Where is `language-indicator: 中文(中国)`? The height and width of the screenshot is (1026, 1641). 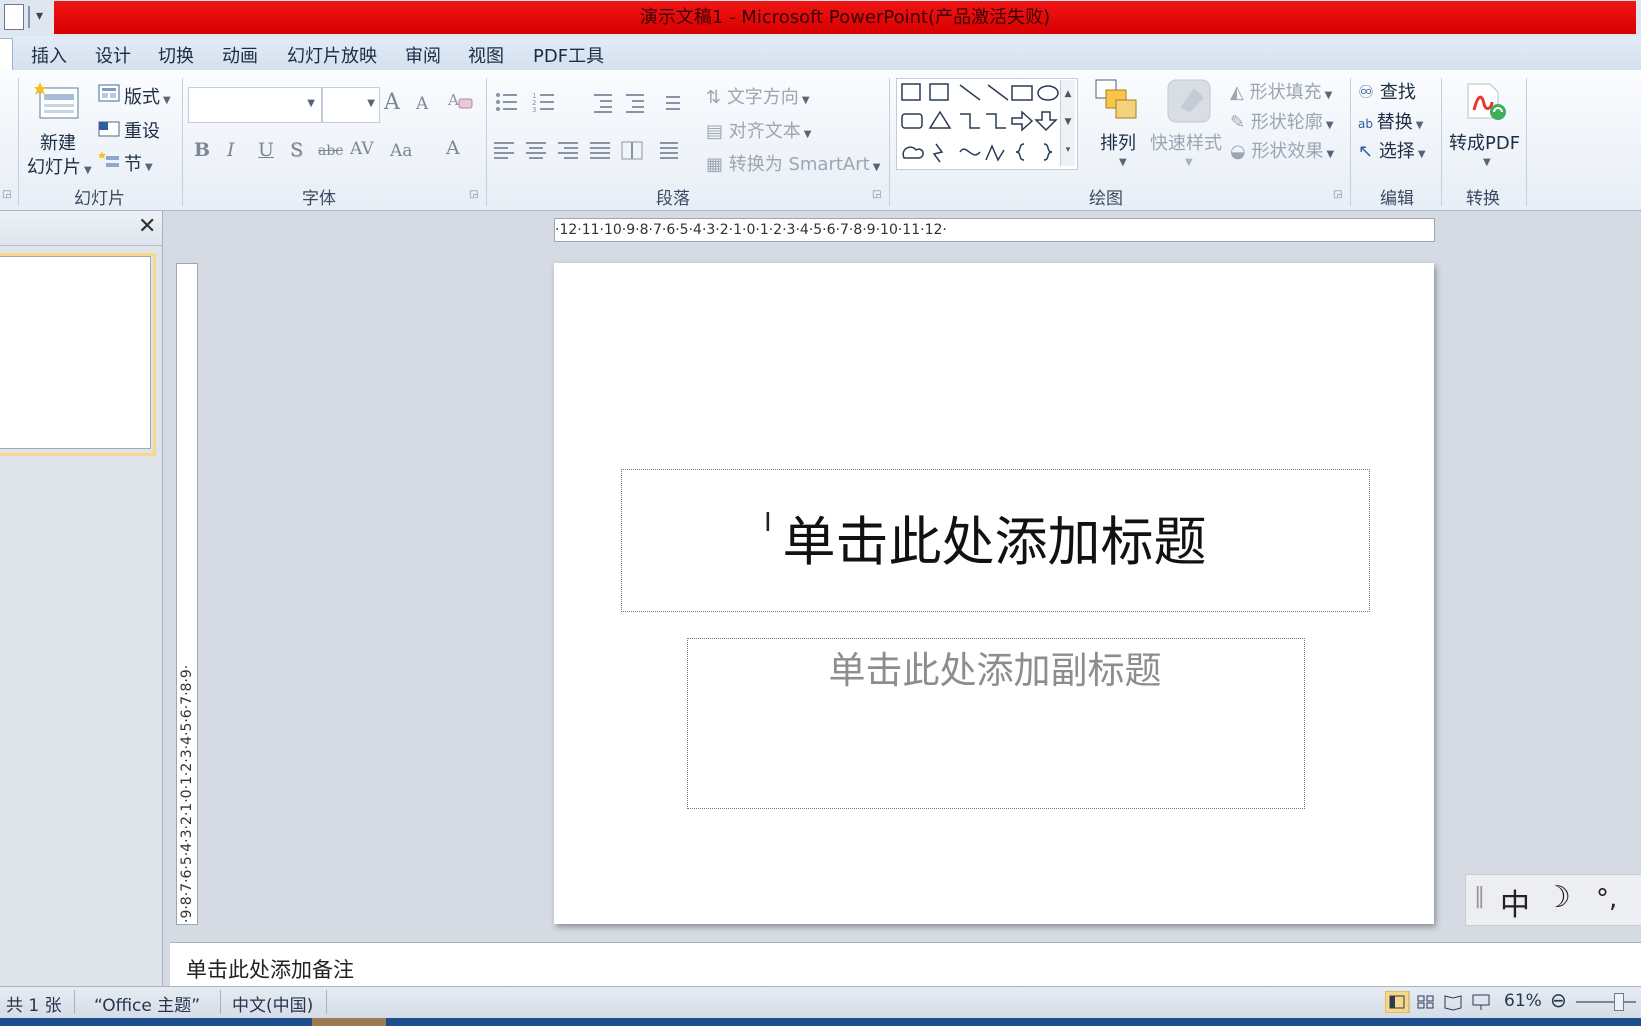
language-indicator: 中文(中国) is located at coordinates (272, 1003).